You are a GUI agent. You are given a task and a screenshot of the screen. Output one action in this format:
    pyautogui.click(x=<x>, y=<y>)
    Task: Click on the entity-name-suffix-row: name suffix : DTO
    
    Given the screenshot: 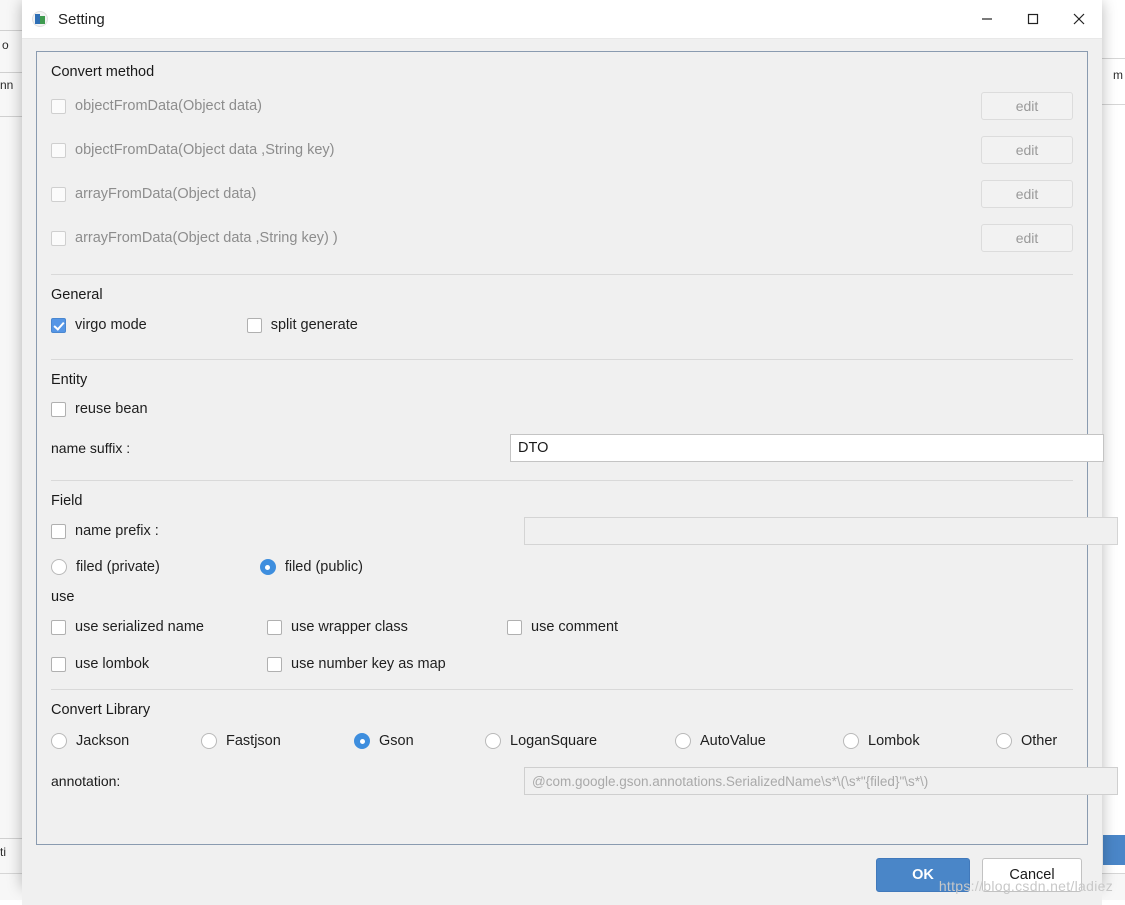 What is the action you would take?
    pyautogui.click(x=562, y=448)
    